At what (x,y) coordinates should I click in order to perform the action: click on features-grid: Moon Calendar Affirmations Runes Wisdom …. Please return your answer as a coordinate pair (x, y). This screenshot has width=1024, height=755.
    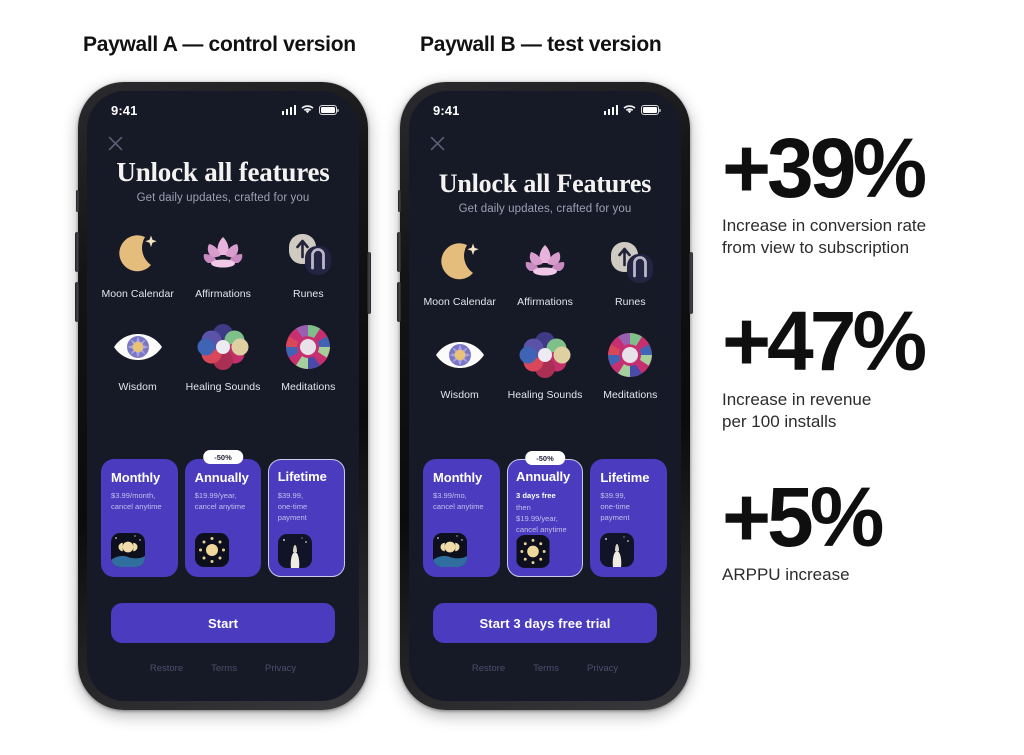
    Looking at the image, I should click on (223, 310).